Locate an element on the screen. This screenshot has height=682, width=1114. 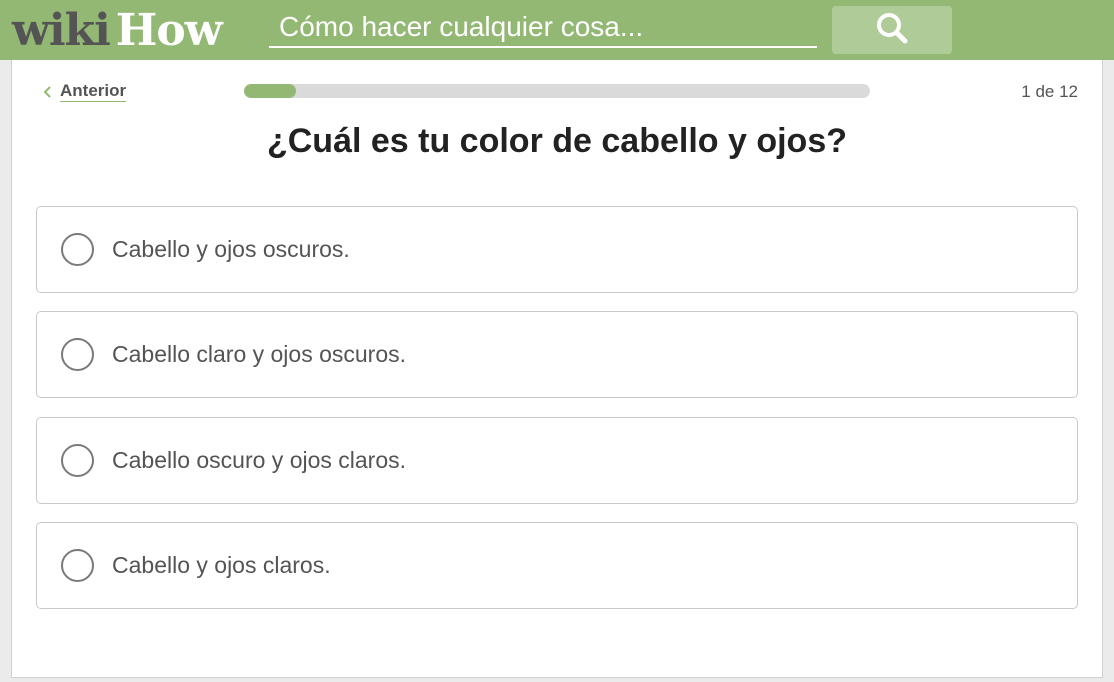
answer-option: Cabello oscuro y ojos claros. is located at coordinates (557, 460).